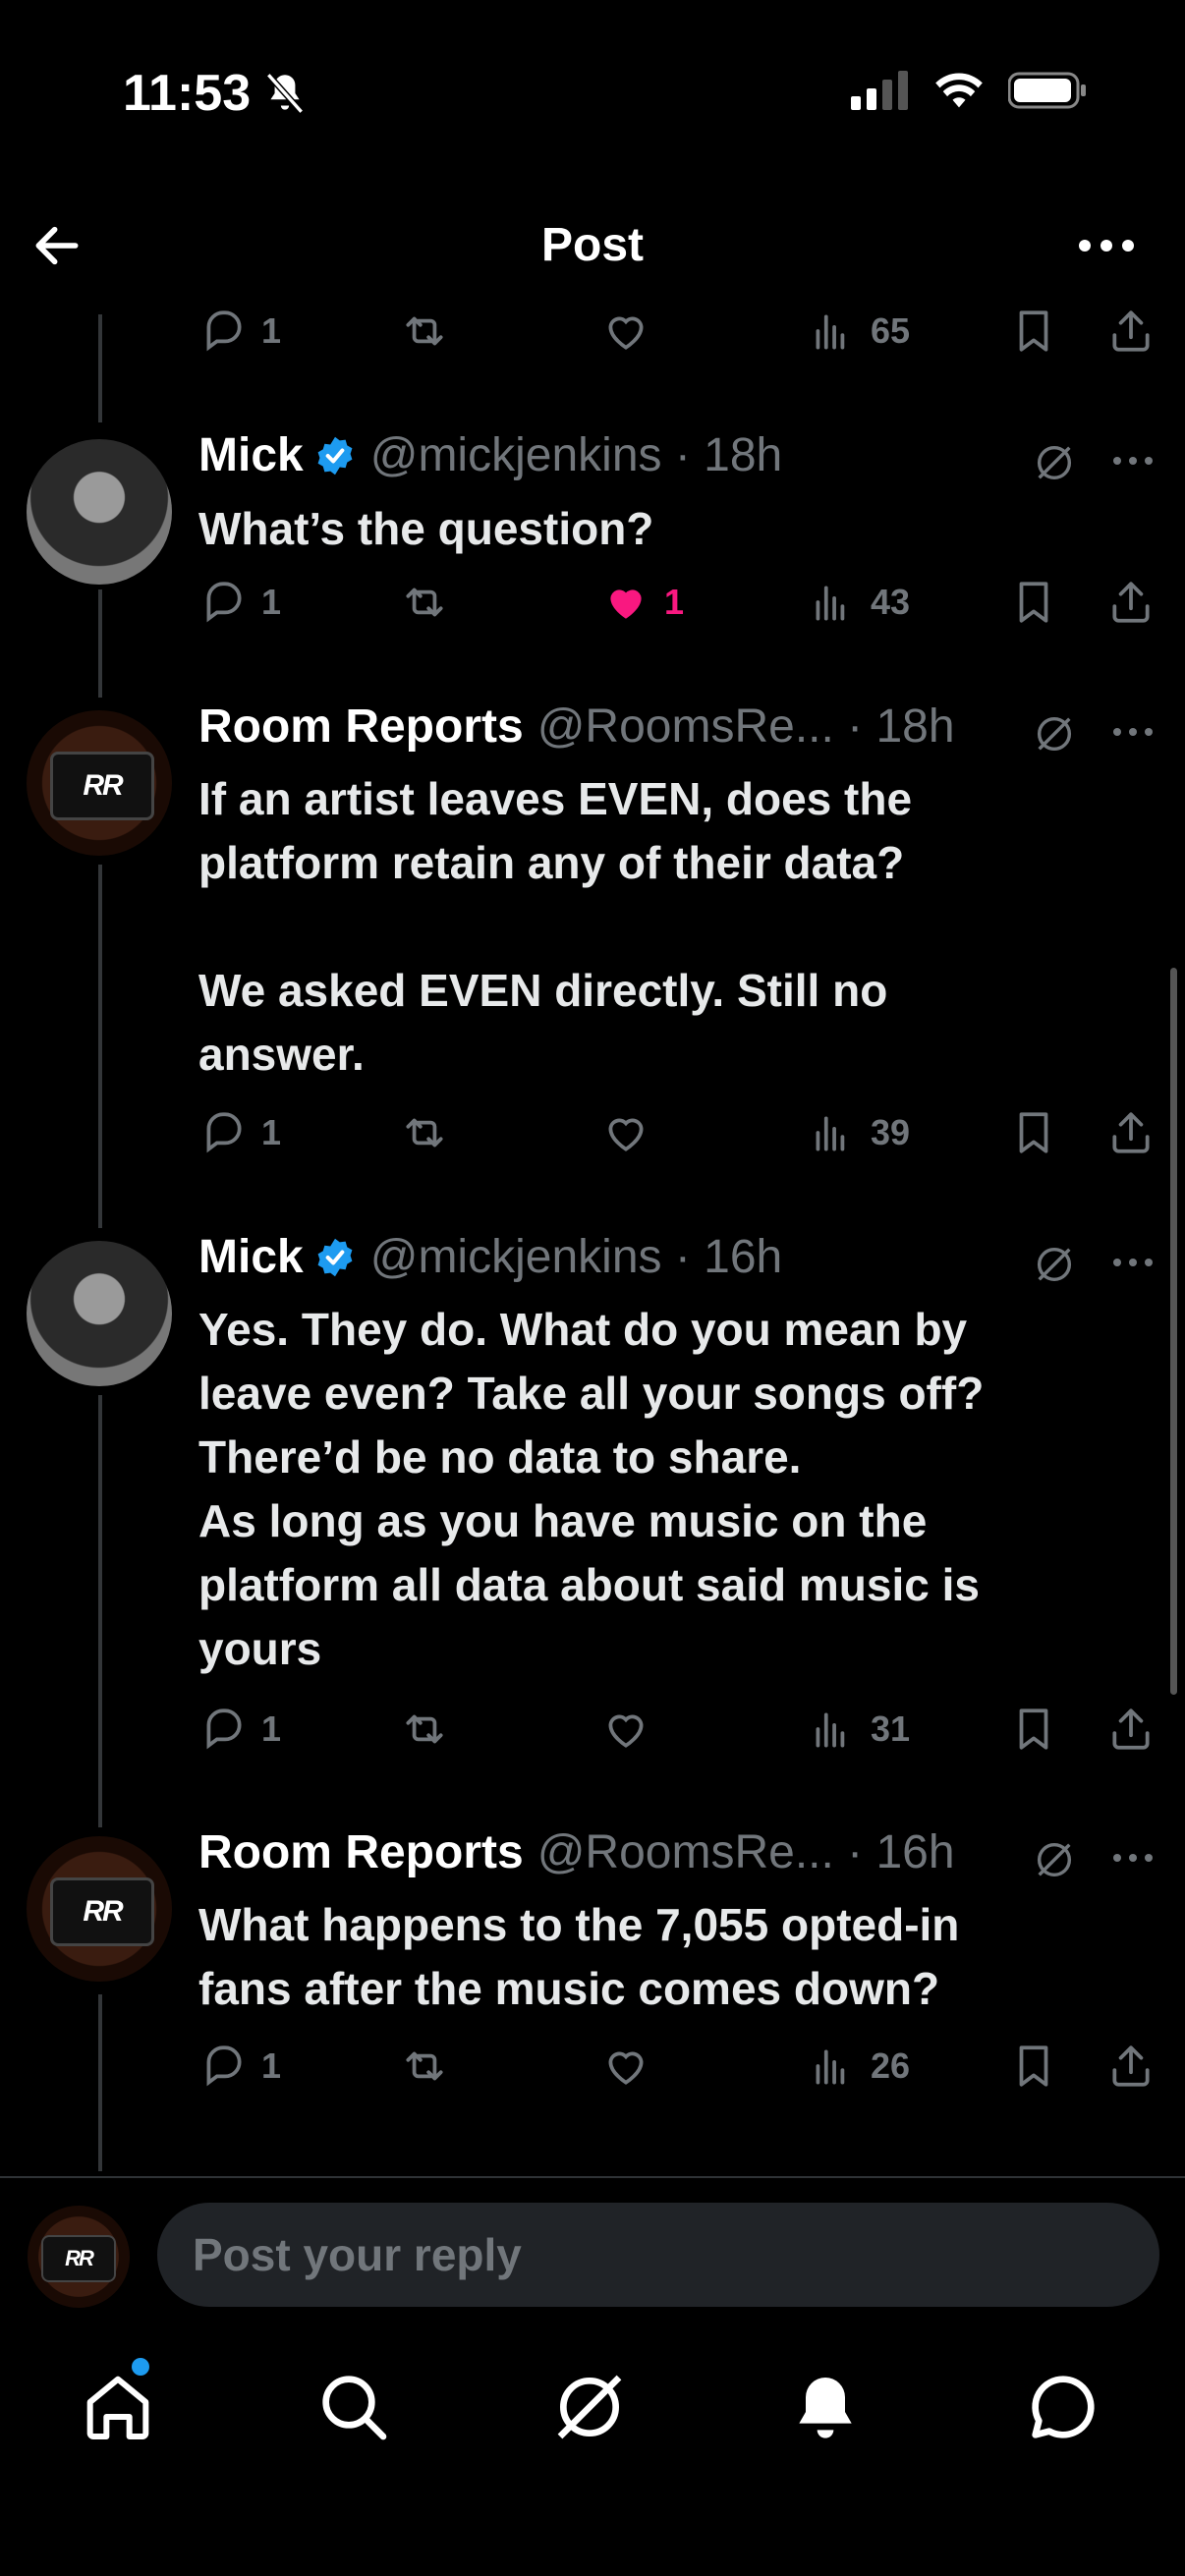 This screenshot has height=2576, width=1185. Describe the element at coordinates (577, 455) in the screenshot. I see `author-handle: @mickjenkins · 18h` at that location.